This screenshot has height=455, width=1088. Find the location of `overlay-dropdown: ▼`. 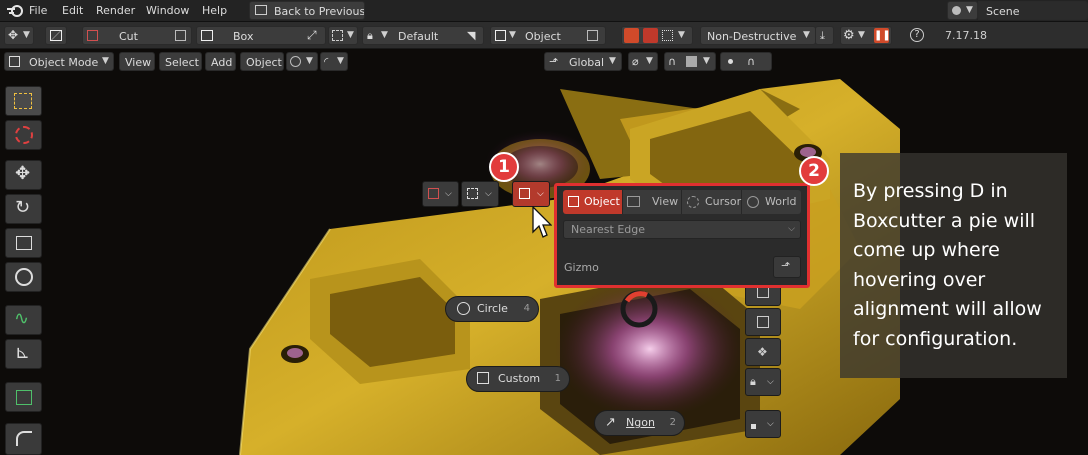

overlay-dropdown: ▼ is located at coordinates (302, 61).